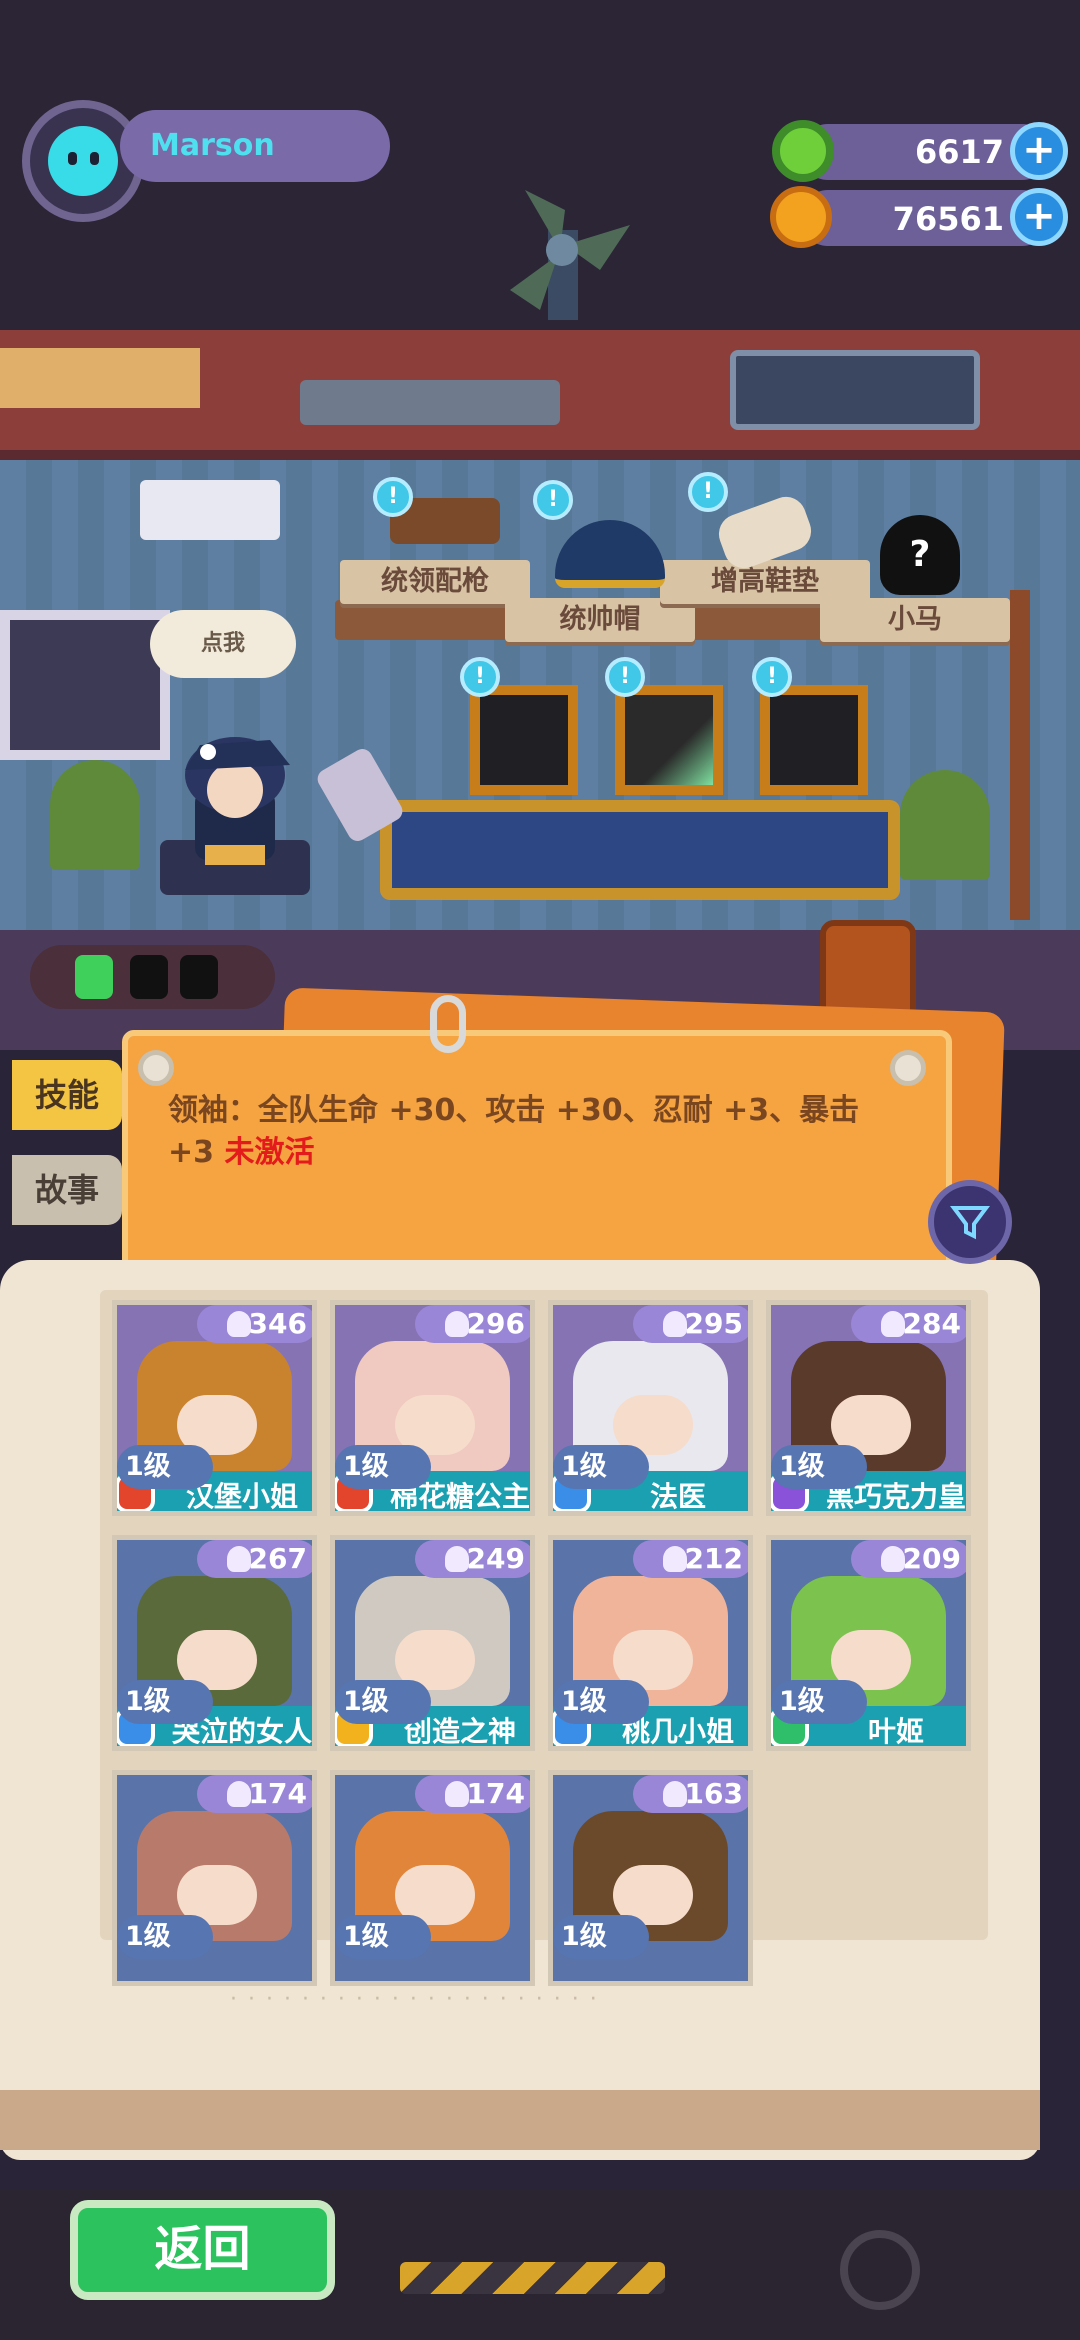  I want to click on tab-skill: 技能, so click(67, 1095).